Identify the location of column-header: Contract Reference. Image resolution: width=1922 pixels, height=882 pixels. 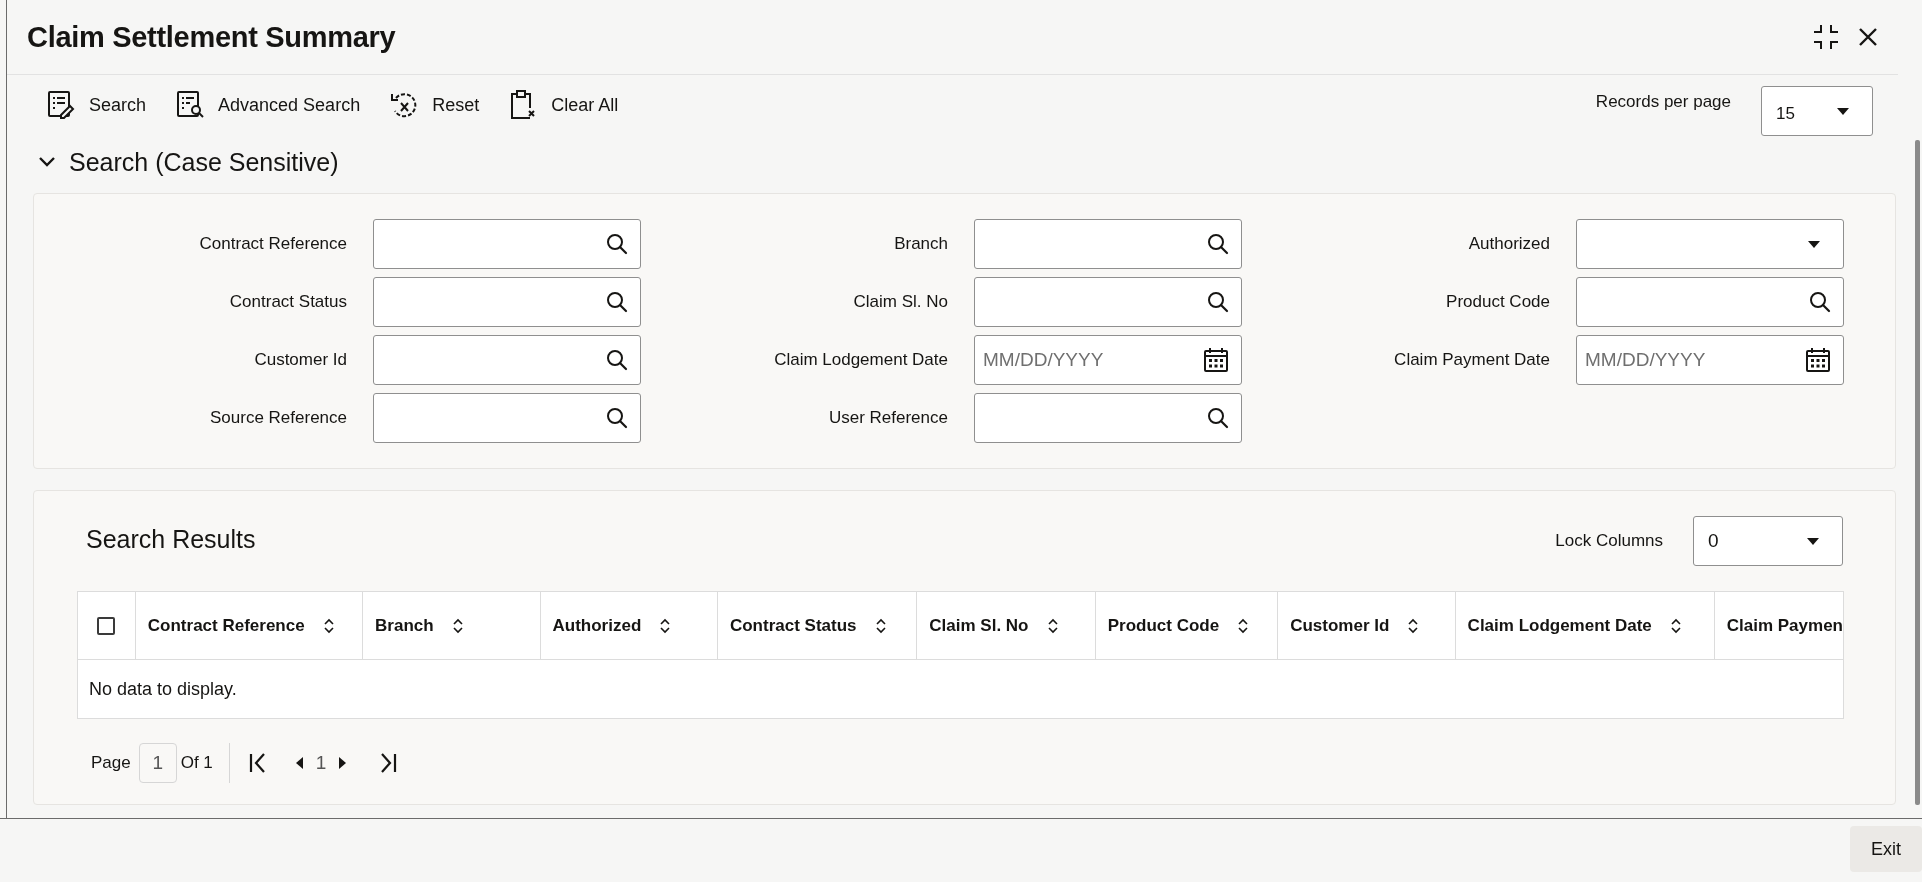
(249, 625).